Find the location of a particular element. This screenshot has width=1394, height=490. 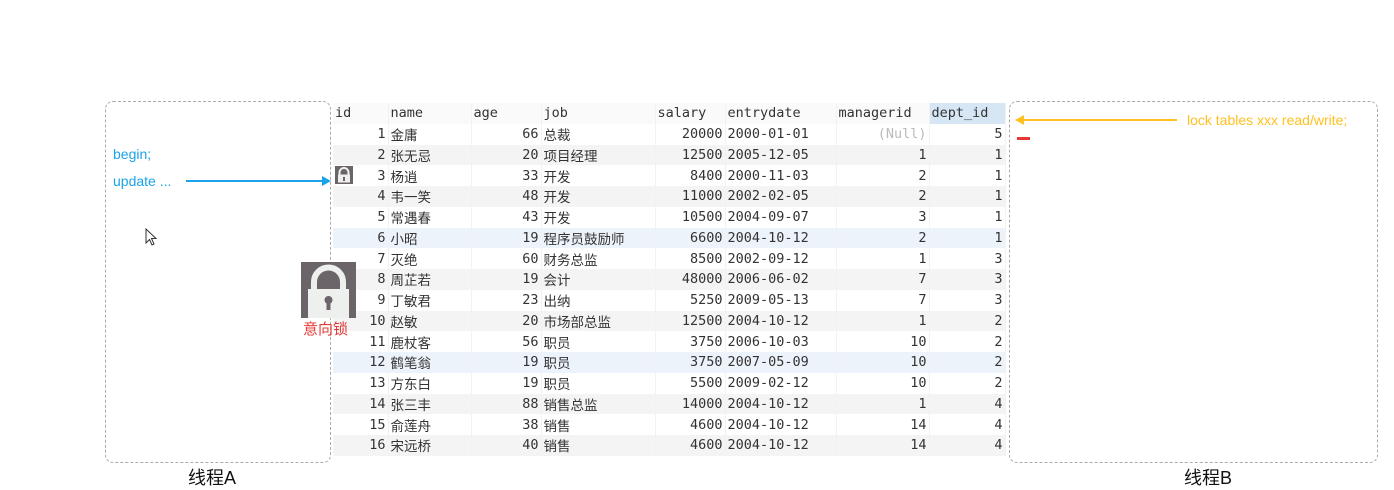

table-row: 15 俞莲舟 38 销售 4600 2004-10-12 14 4 is located at coordinates (669, 424).